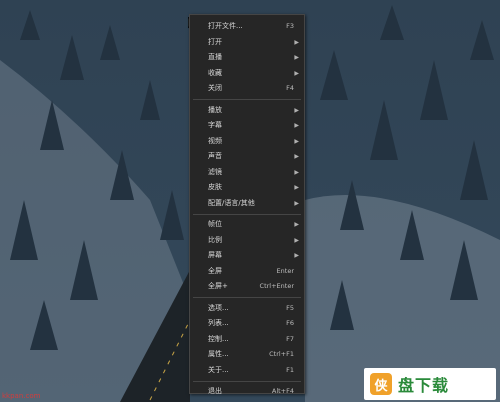 The image size is (500, 402). Describe the element at coordinates (215, 57) in the screenshot. I see `menu-item-label: 直播` at that location.